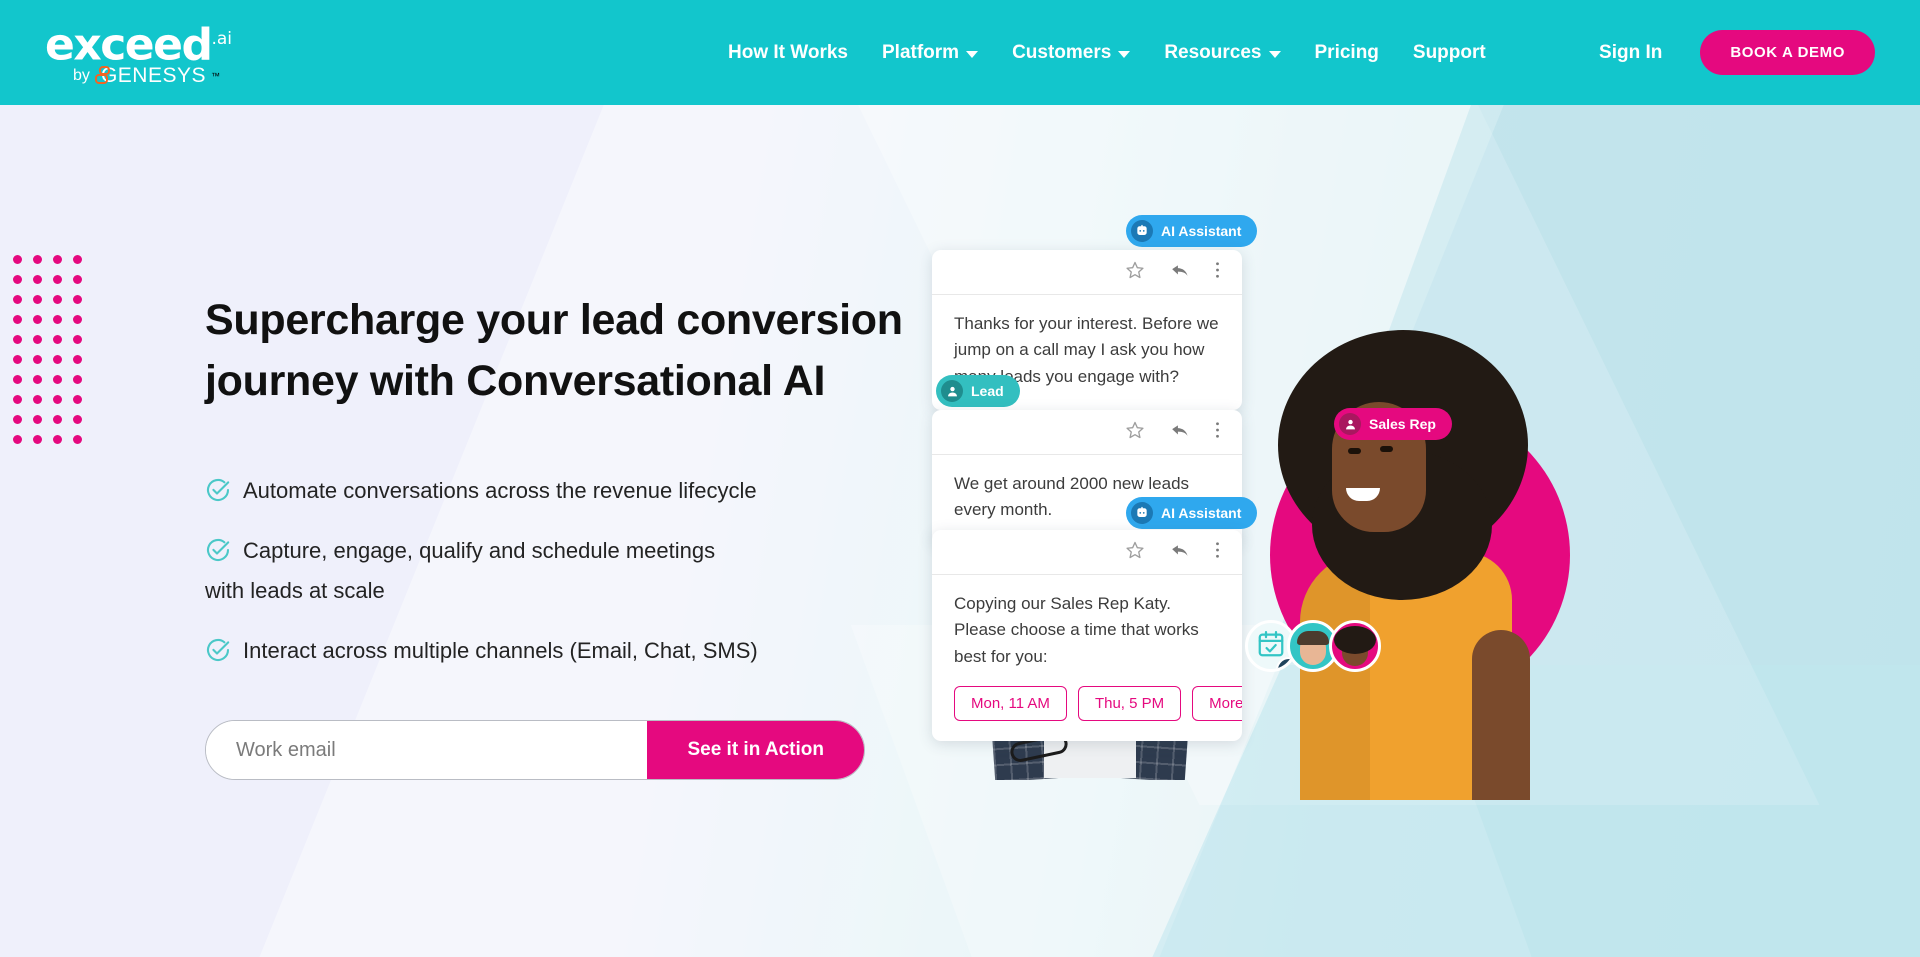 The image size is (1920, 957). I want to click on nav-item-customers: Customers, so click(1071, 52).